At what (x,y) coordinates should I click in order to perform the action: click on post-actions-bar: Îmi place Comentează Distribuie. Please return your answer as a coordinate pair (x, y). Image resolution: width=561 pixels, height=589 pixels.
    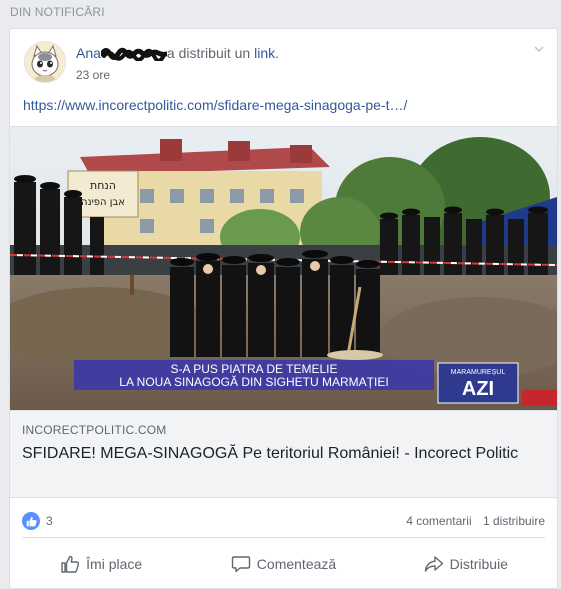
    Looking at the image, I should click on (283, 564).